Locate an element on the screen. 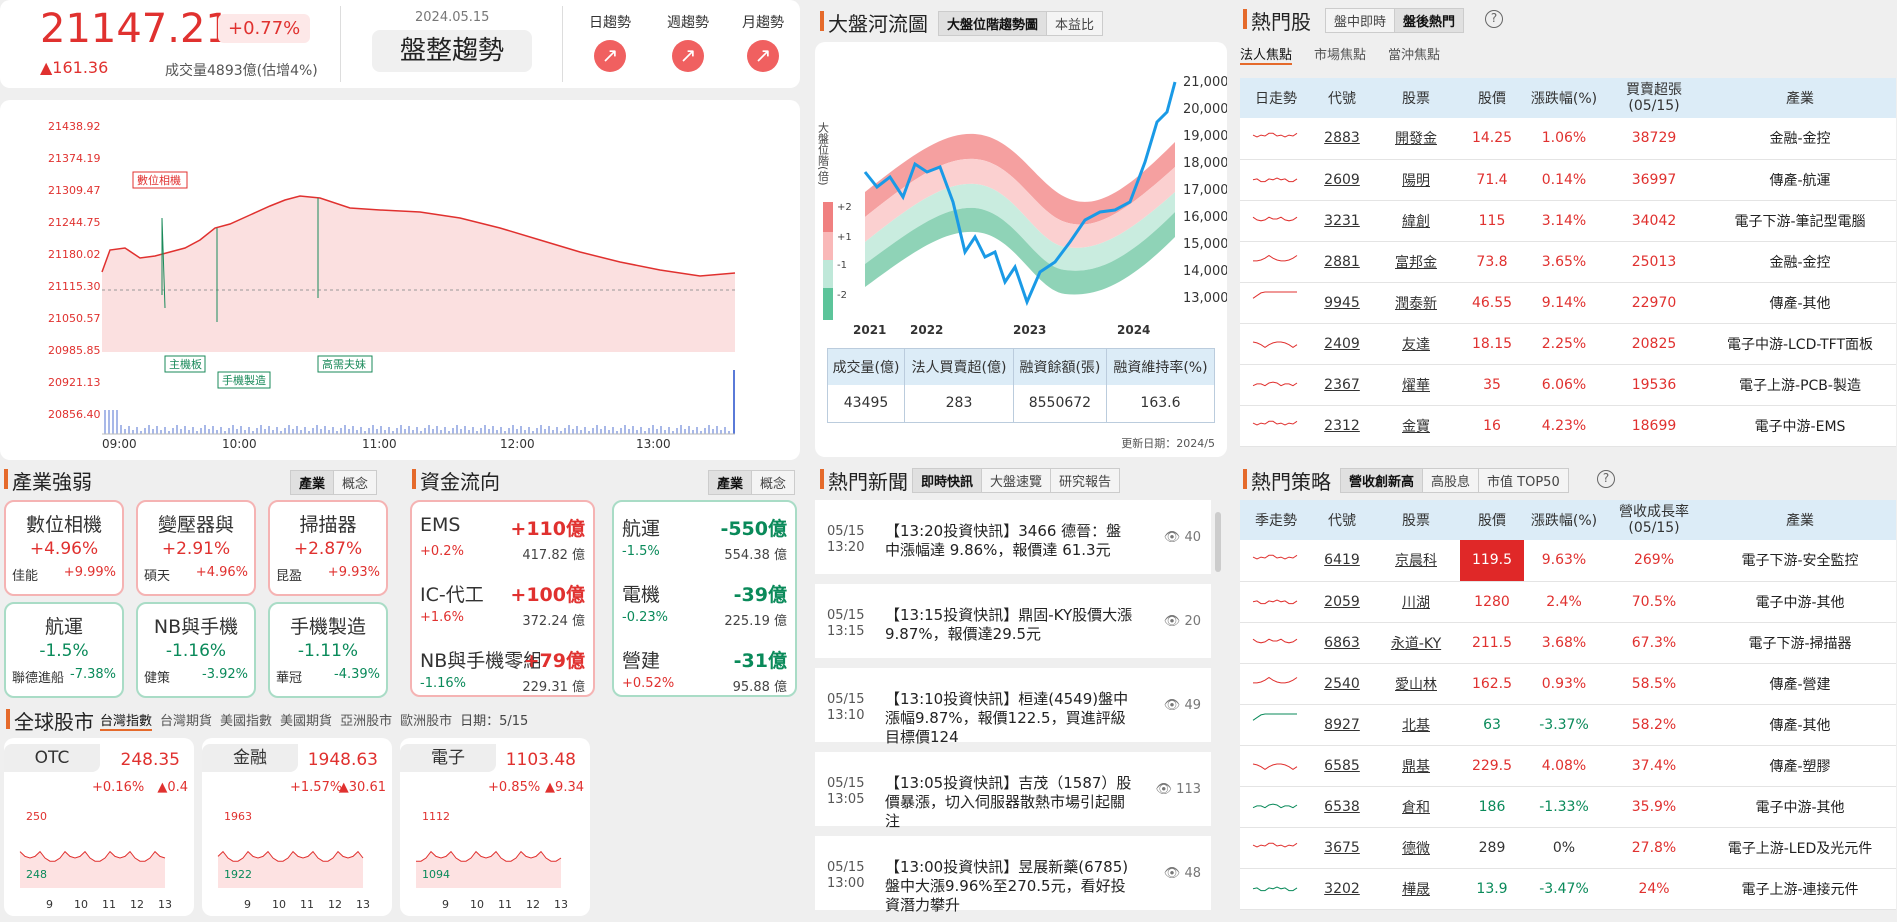 The image size is (1897, 922). tab-tw-index: 台灣指數 is located at coordinates (126, 720).